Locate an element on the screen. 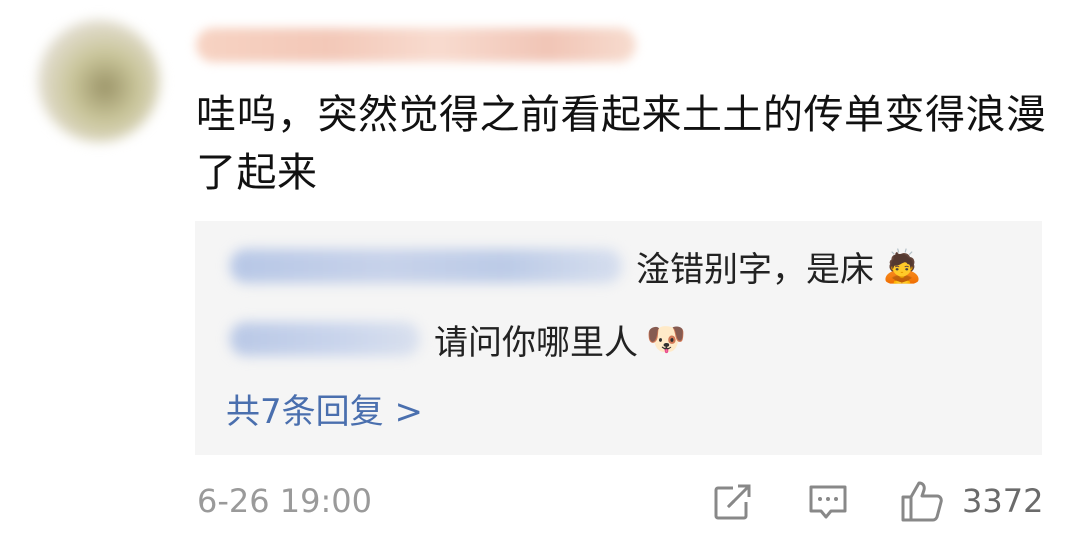  like-count: 3372 is located at coordinates (1003, 501).